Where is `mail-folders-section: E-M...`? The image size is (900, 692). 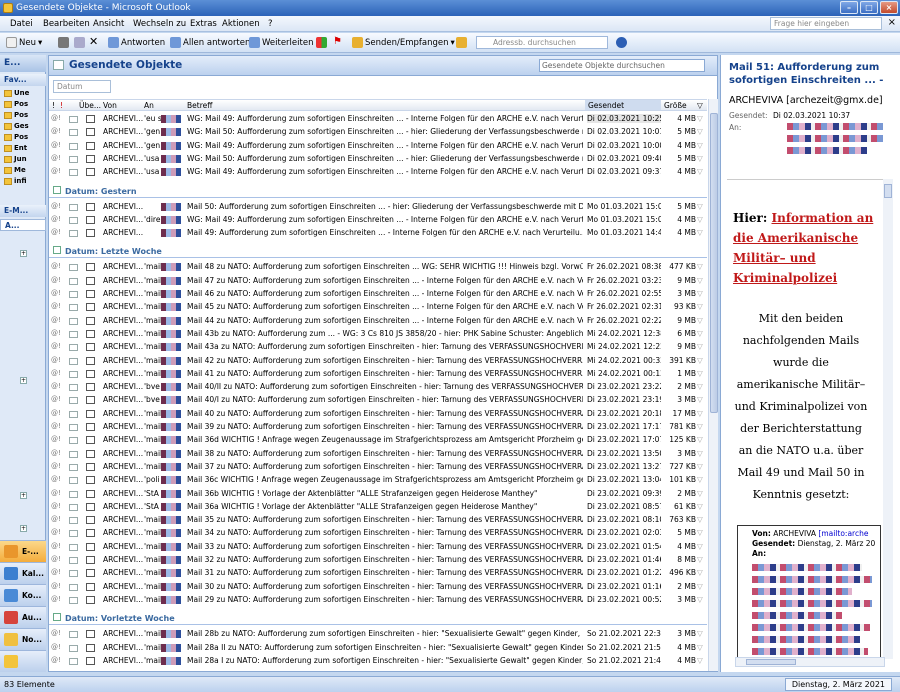
mail-folders-section: E-M... is located at coordinates (23, 211).